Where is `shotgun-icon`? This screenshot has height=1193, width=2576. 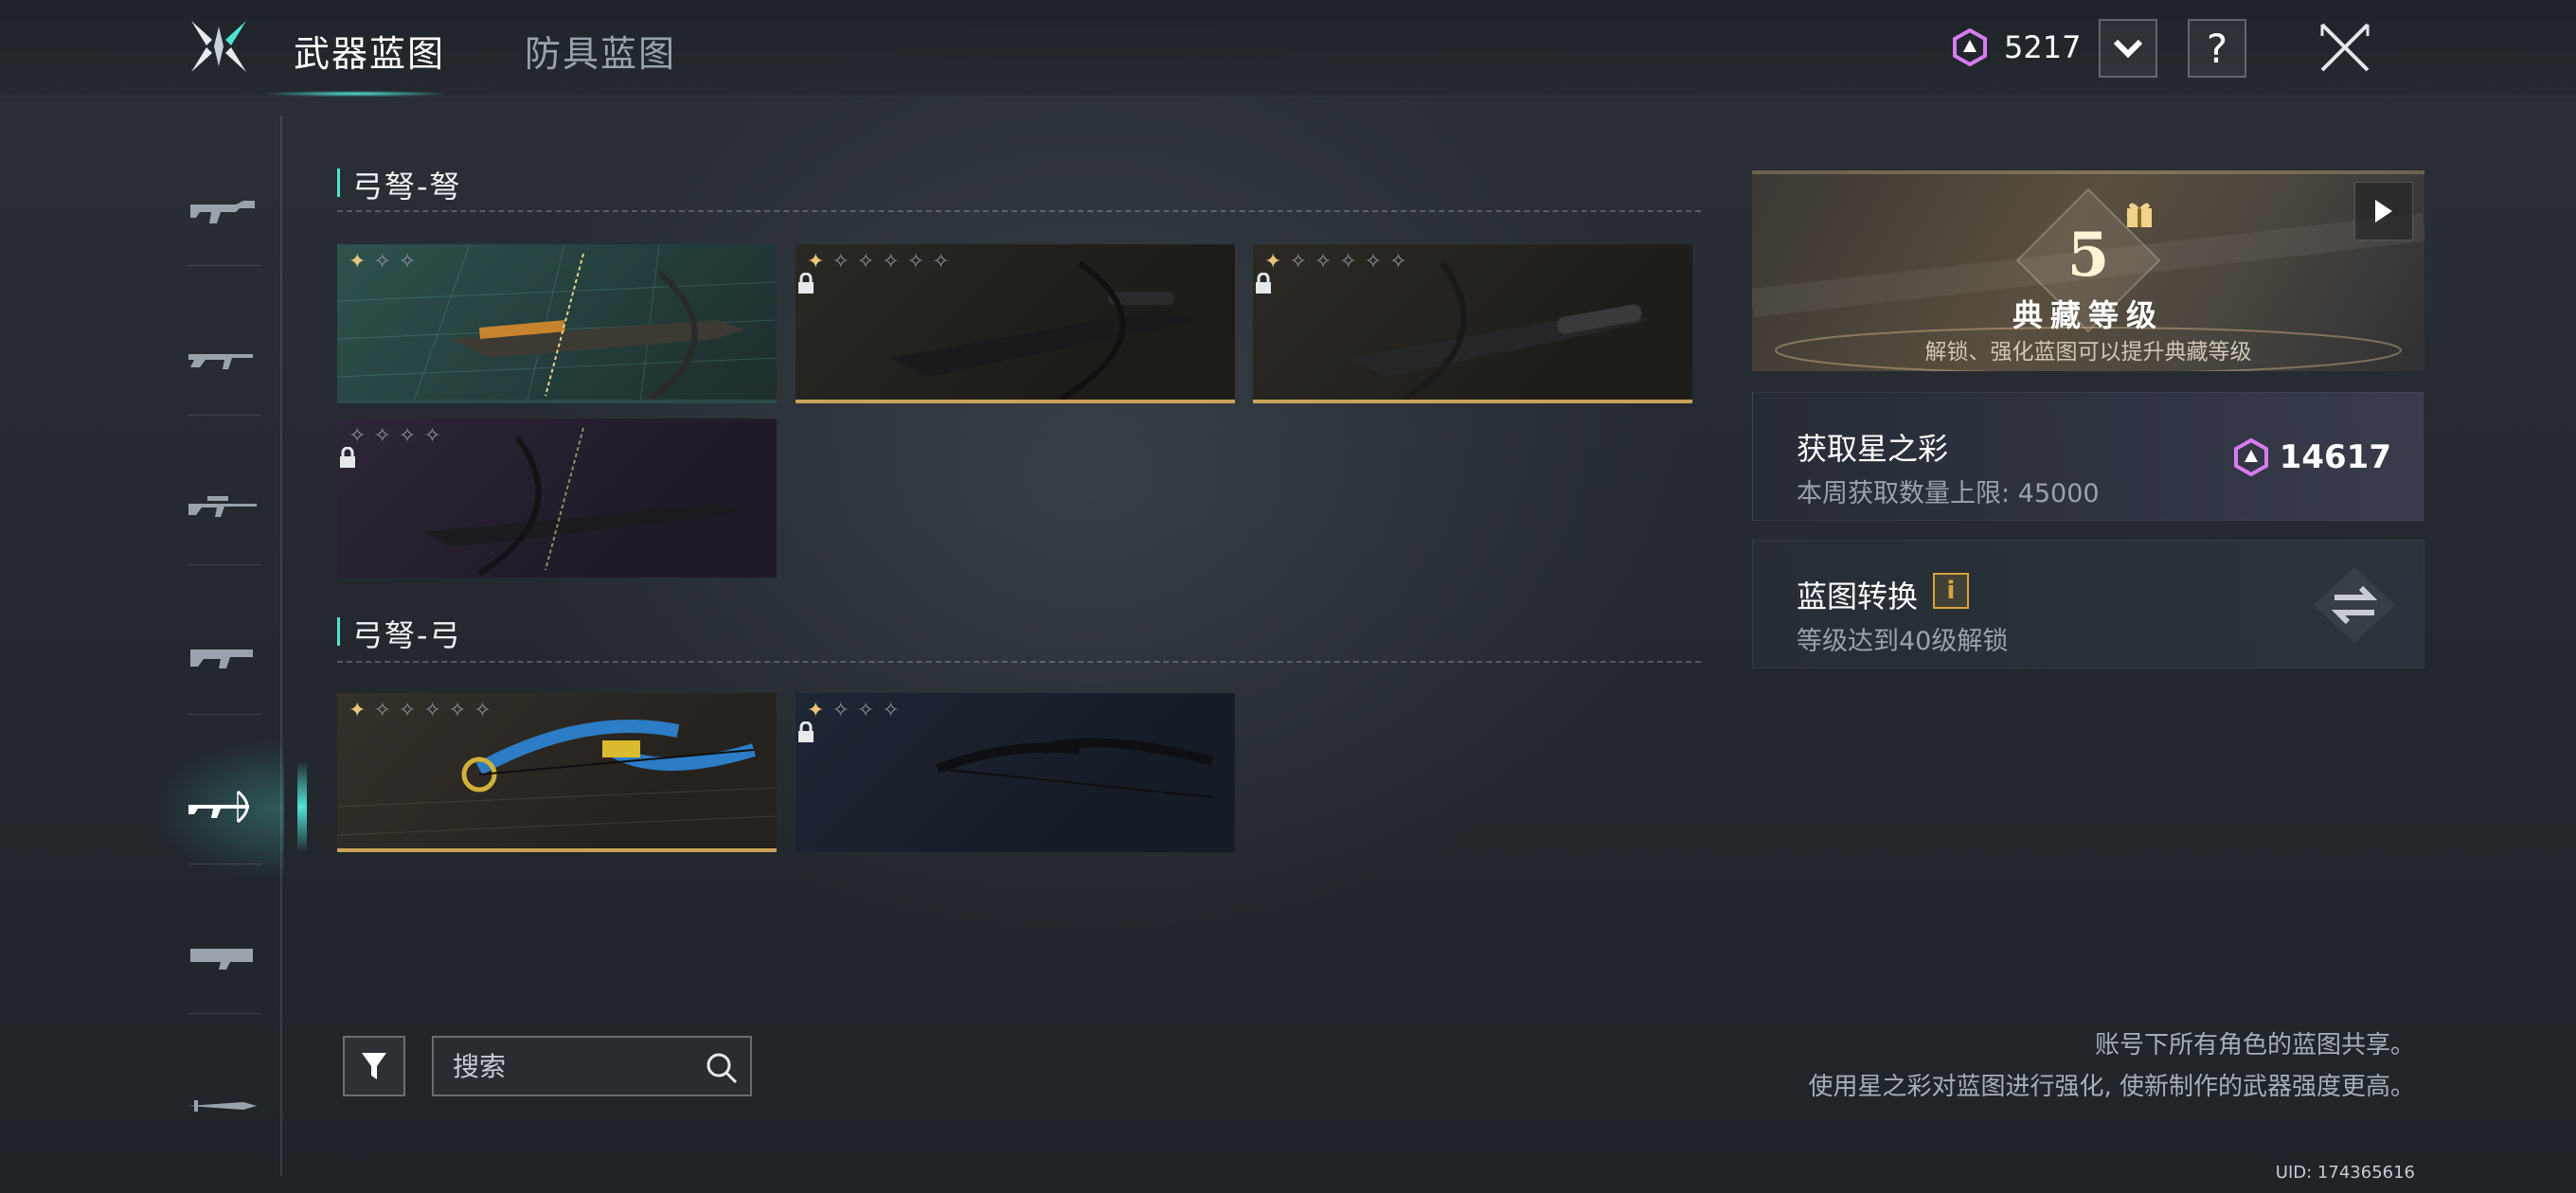 shotgun-icon is located at coordinates (221, 659).